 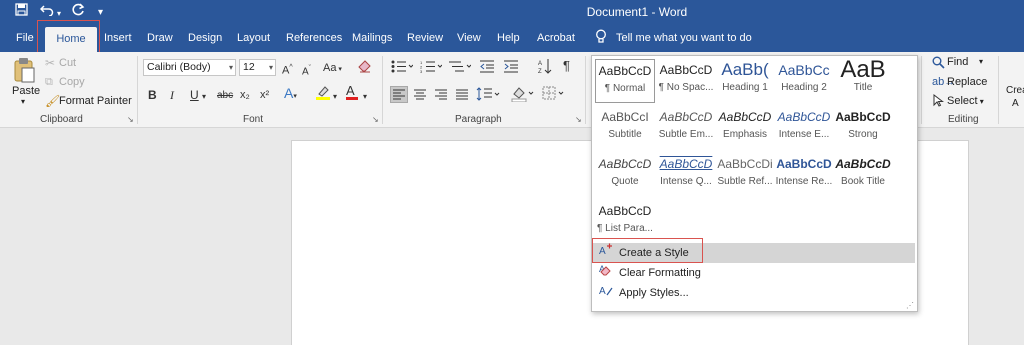 I want to click on tab-layout: Layout, so click(x=253, y=38).